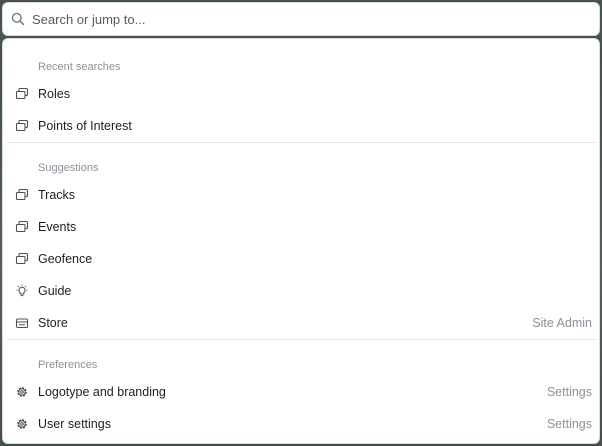 The width and height of the screenshot is (602, 446). I want to click on preference-item-user-settings: User settings Settings, so click(302, 424).